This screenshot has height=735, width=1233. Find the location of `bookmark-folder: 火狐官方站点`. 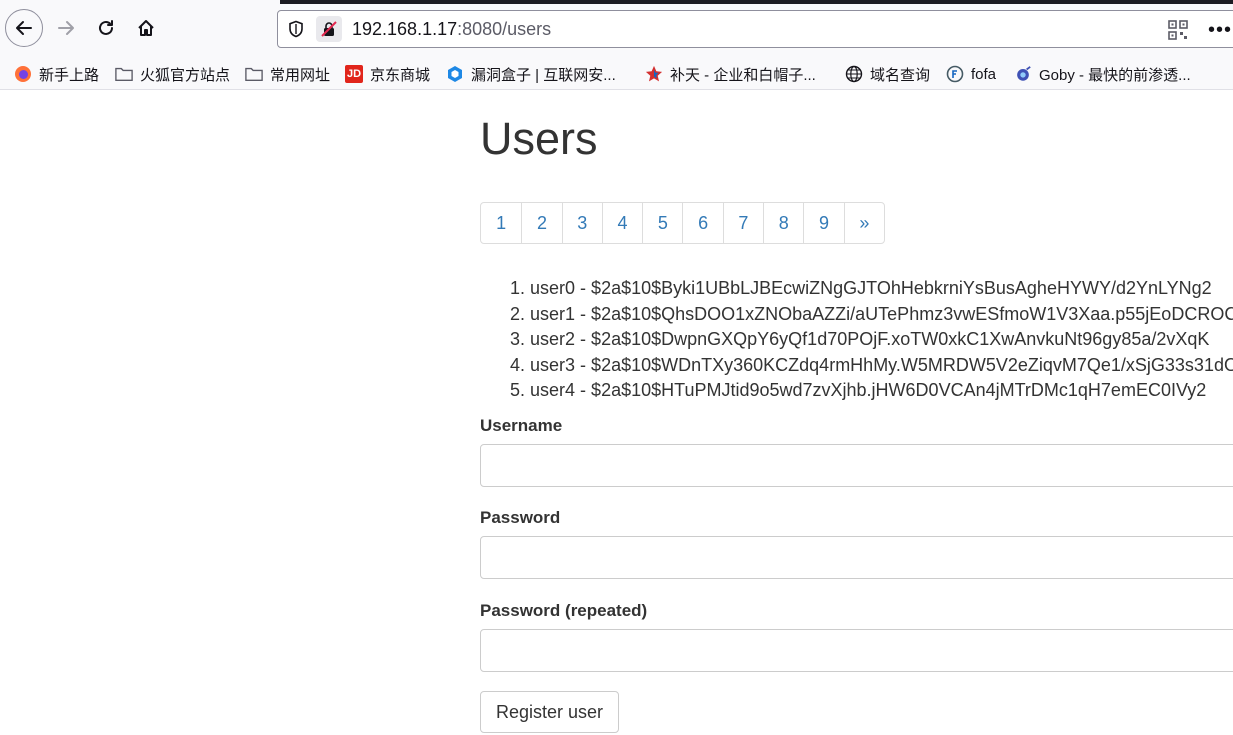

bookmark-folder: 火狐官方站点 is located at coordinates (172, 74).